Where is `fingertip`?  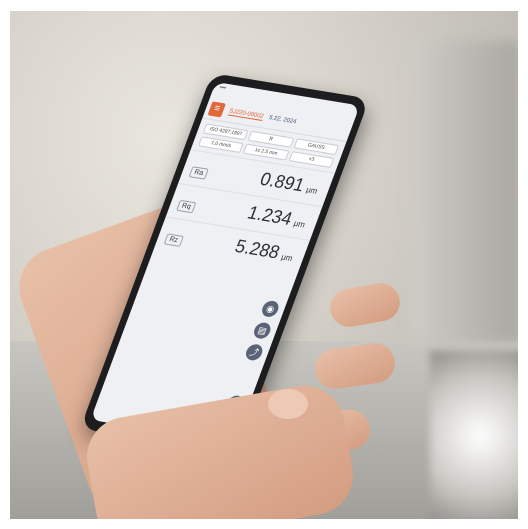 fingertip is located at coordinates (288, 404).